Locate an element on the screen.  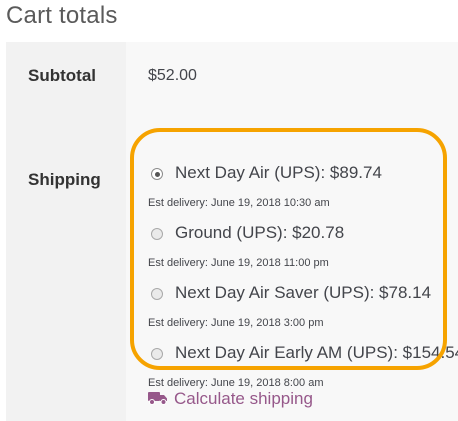
shipping-method-eta: Est delivery: June 19, 2018 10:30 am is located at coordinates (239, 203).